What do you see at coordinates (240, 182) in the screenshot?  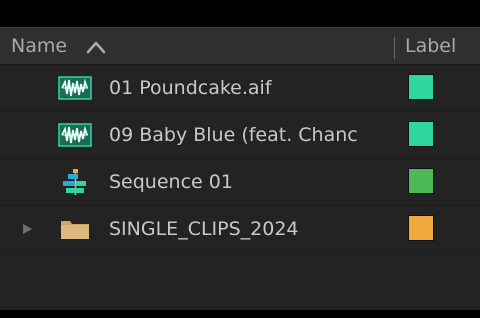 I see `list-item: Sequence 01` at bounding box center [240, 182].